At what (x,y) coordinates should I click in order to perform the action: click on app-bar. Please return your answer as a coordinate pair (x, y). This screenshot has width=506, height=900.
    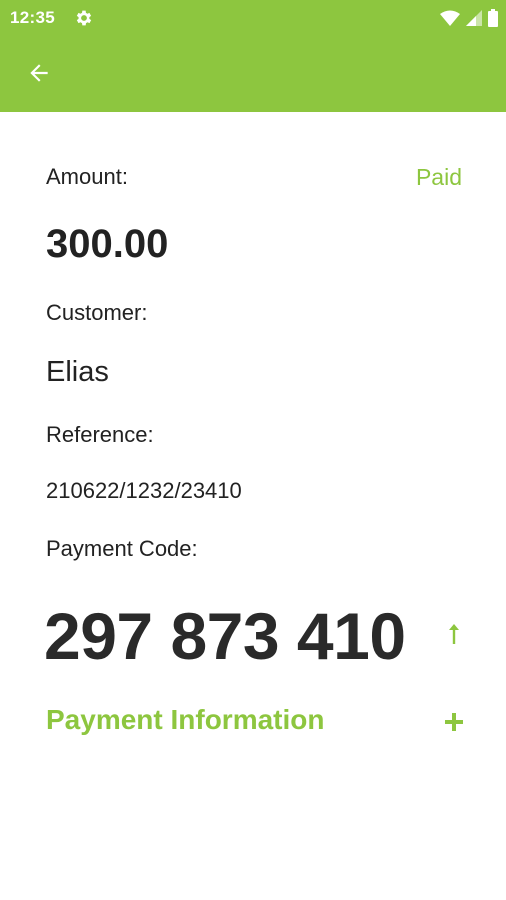
    Looking at the image, I should click on (253, 74).